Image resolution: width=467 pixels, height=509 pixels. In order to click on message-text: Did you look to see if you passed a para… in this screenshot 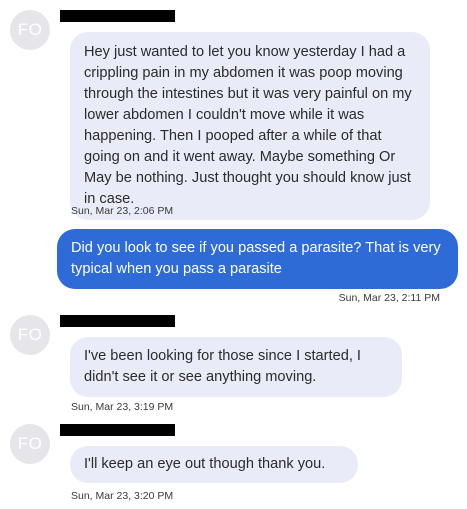, I will do `click(256, 258)`.